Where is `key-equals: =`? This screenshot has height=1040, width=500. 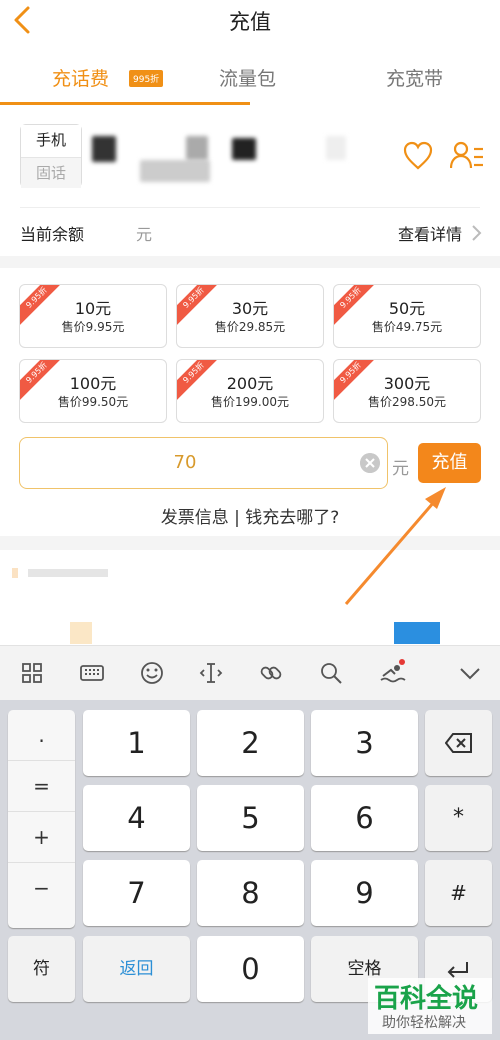 key-equals: = is located at coordinates (41, 786).